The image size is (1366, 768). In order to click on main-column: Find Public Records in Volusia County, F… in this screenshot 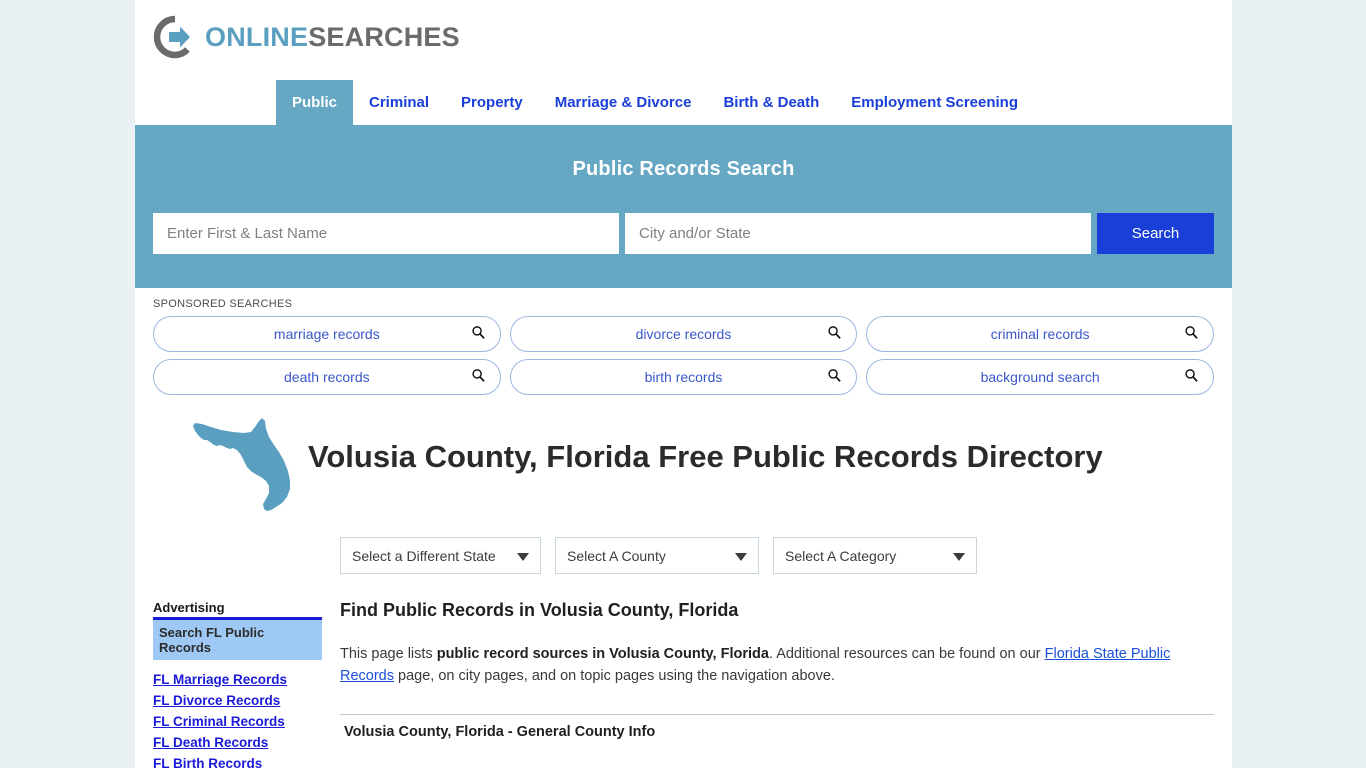, I will do `click(777, 684)`.